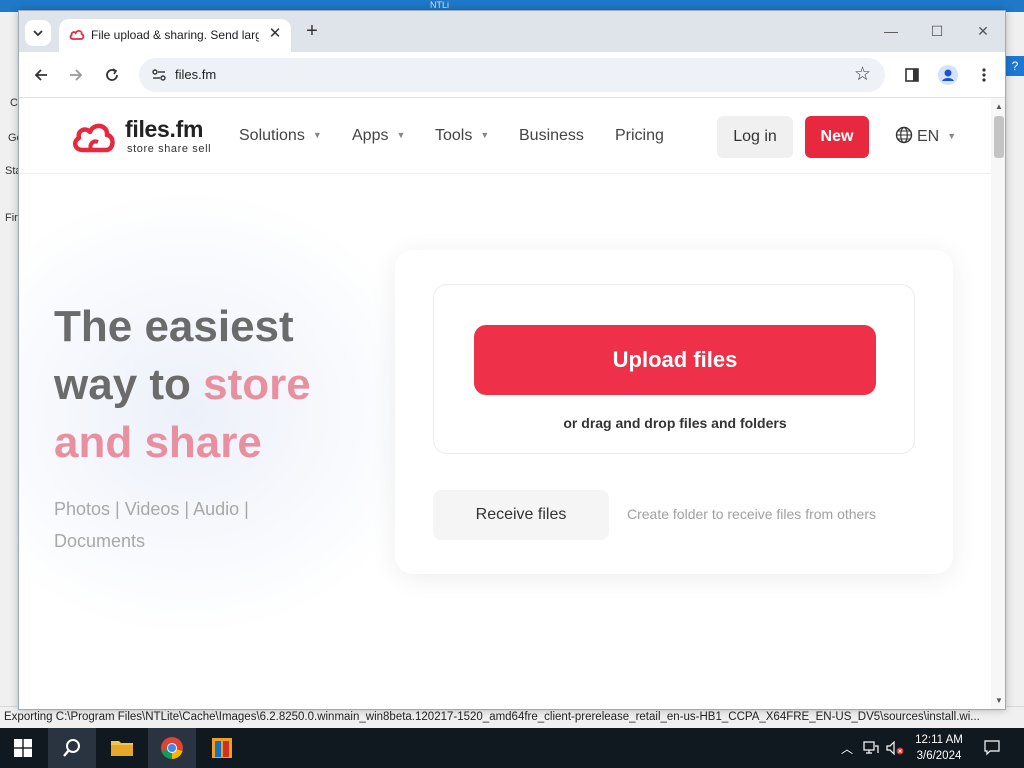 The height and width of the screenshot is (768, 1024). I want to click on language-selector: EN ▼, so click(925, 136).